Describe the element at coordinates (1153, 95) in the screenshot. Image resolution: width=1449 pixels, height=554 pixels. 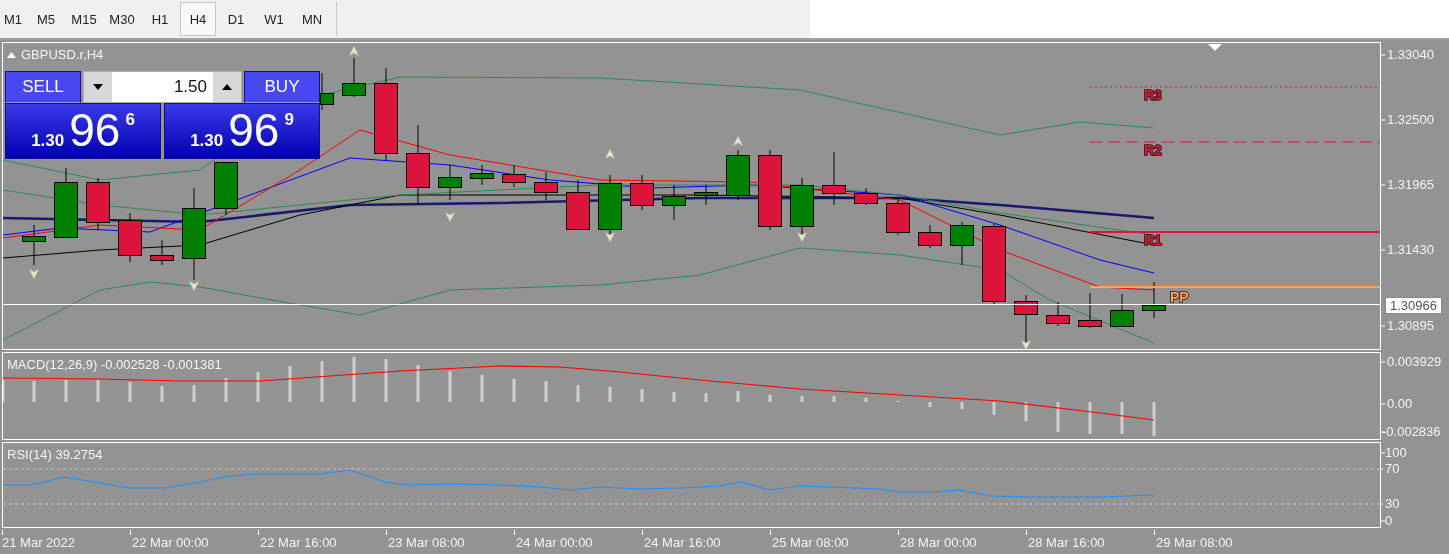
I see `pivot-label: R3` at that location.